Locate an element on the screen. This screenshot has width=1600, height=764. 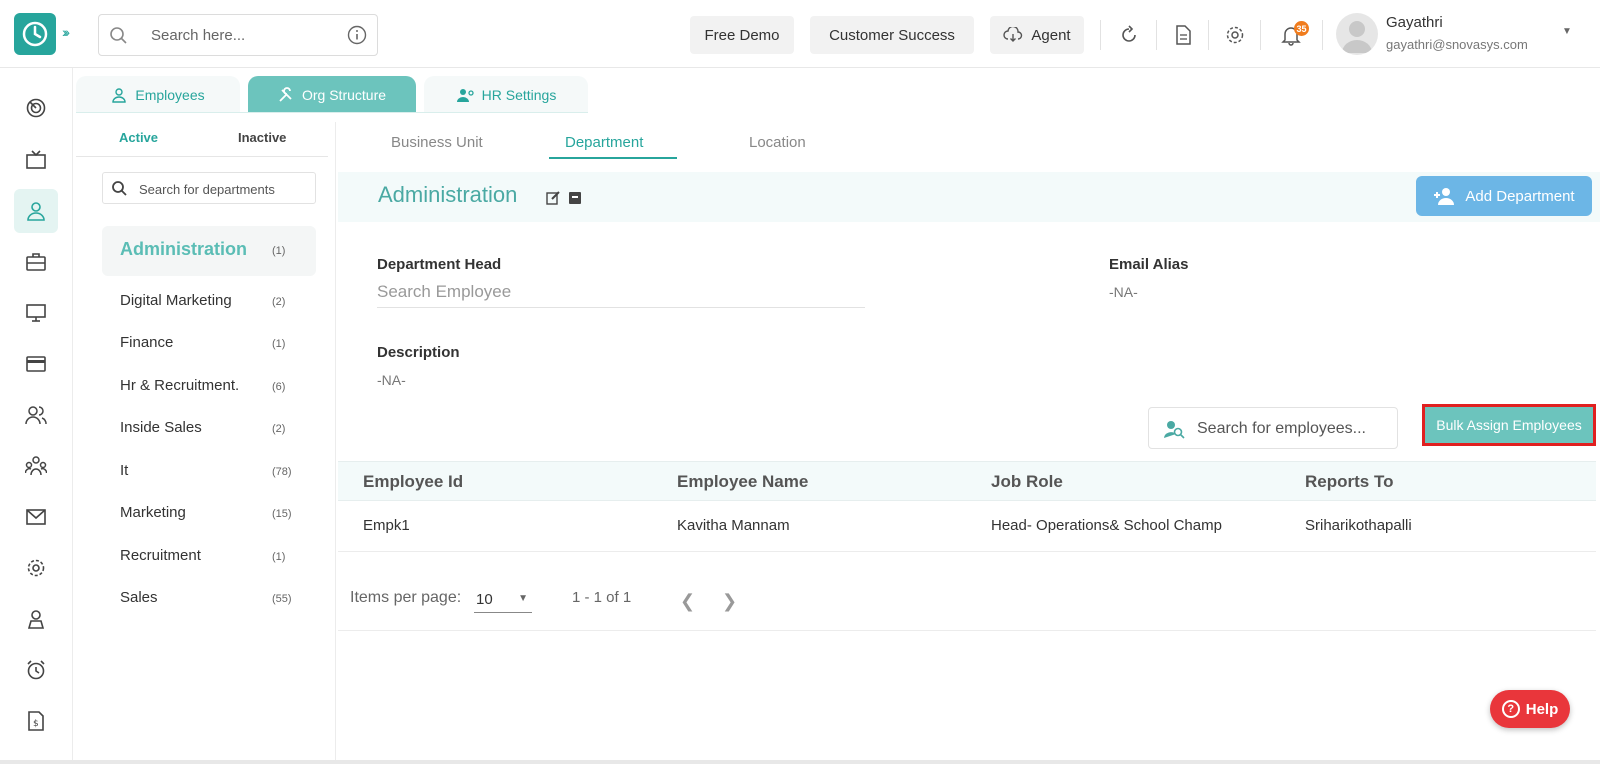
status-tab-divider is located at coordinates (202, 156).